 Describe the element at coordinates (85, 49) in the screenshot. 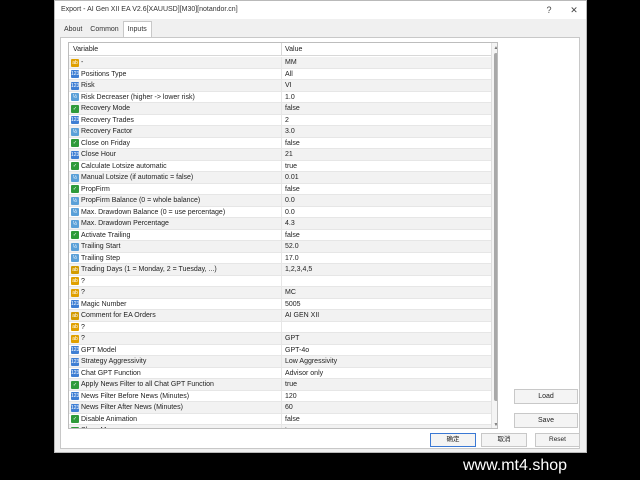

I see `column-header-variable: Variable` at that location.